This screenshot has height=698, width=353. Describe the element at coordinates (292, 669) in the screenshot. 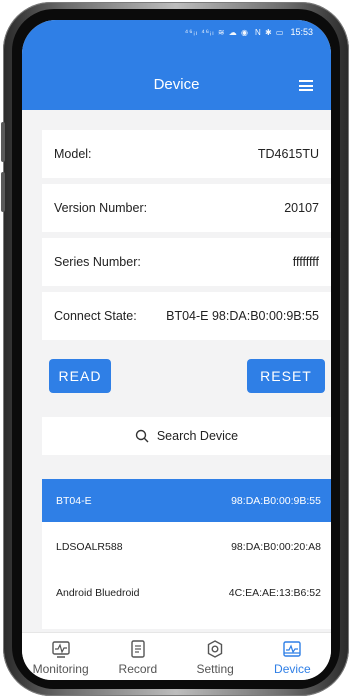

I see `tab-label: Device` at that location.